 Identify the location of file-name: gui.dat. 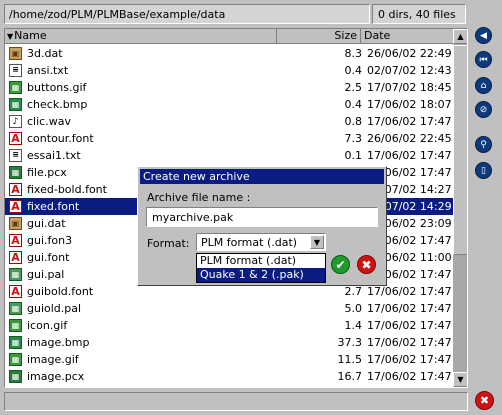
(46, 223).